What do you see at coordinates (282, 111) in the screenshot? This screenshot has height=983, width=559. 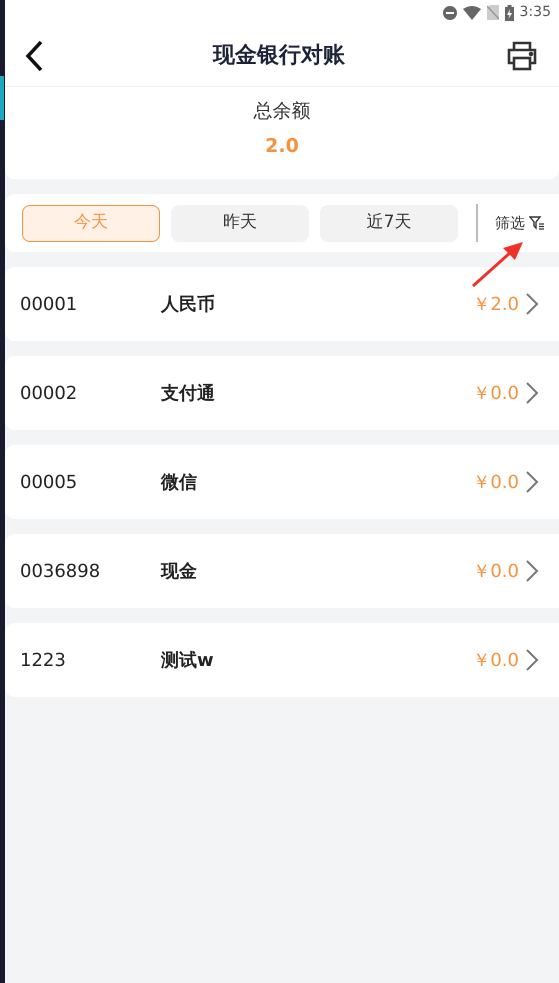 I see `balance-label: 总余额` at bounding box center [282, 111].